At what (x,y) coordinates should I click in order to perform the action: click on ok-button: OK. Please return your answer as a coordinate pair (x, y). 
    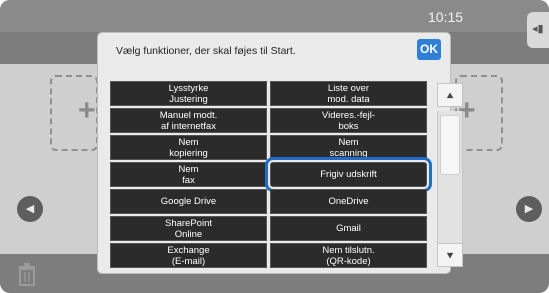
    Looking at the image, I should click on (429, 49).